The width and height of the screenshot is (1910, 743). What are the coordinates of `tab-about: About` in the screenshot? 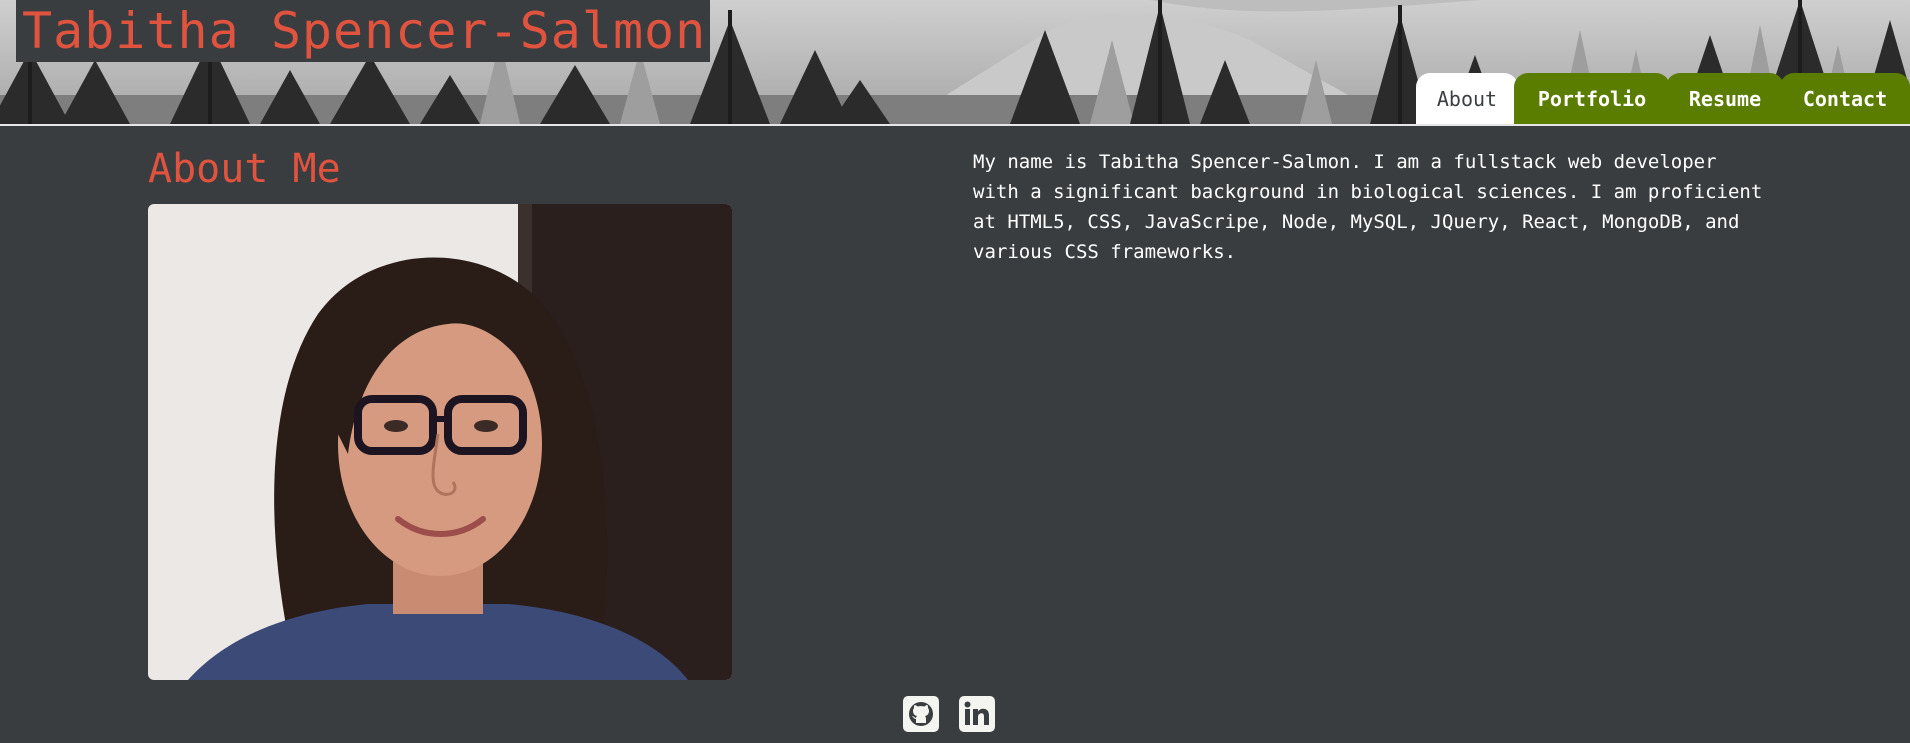 It's located at (1467, 98).